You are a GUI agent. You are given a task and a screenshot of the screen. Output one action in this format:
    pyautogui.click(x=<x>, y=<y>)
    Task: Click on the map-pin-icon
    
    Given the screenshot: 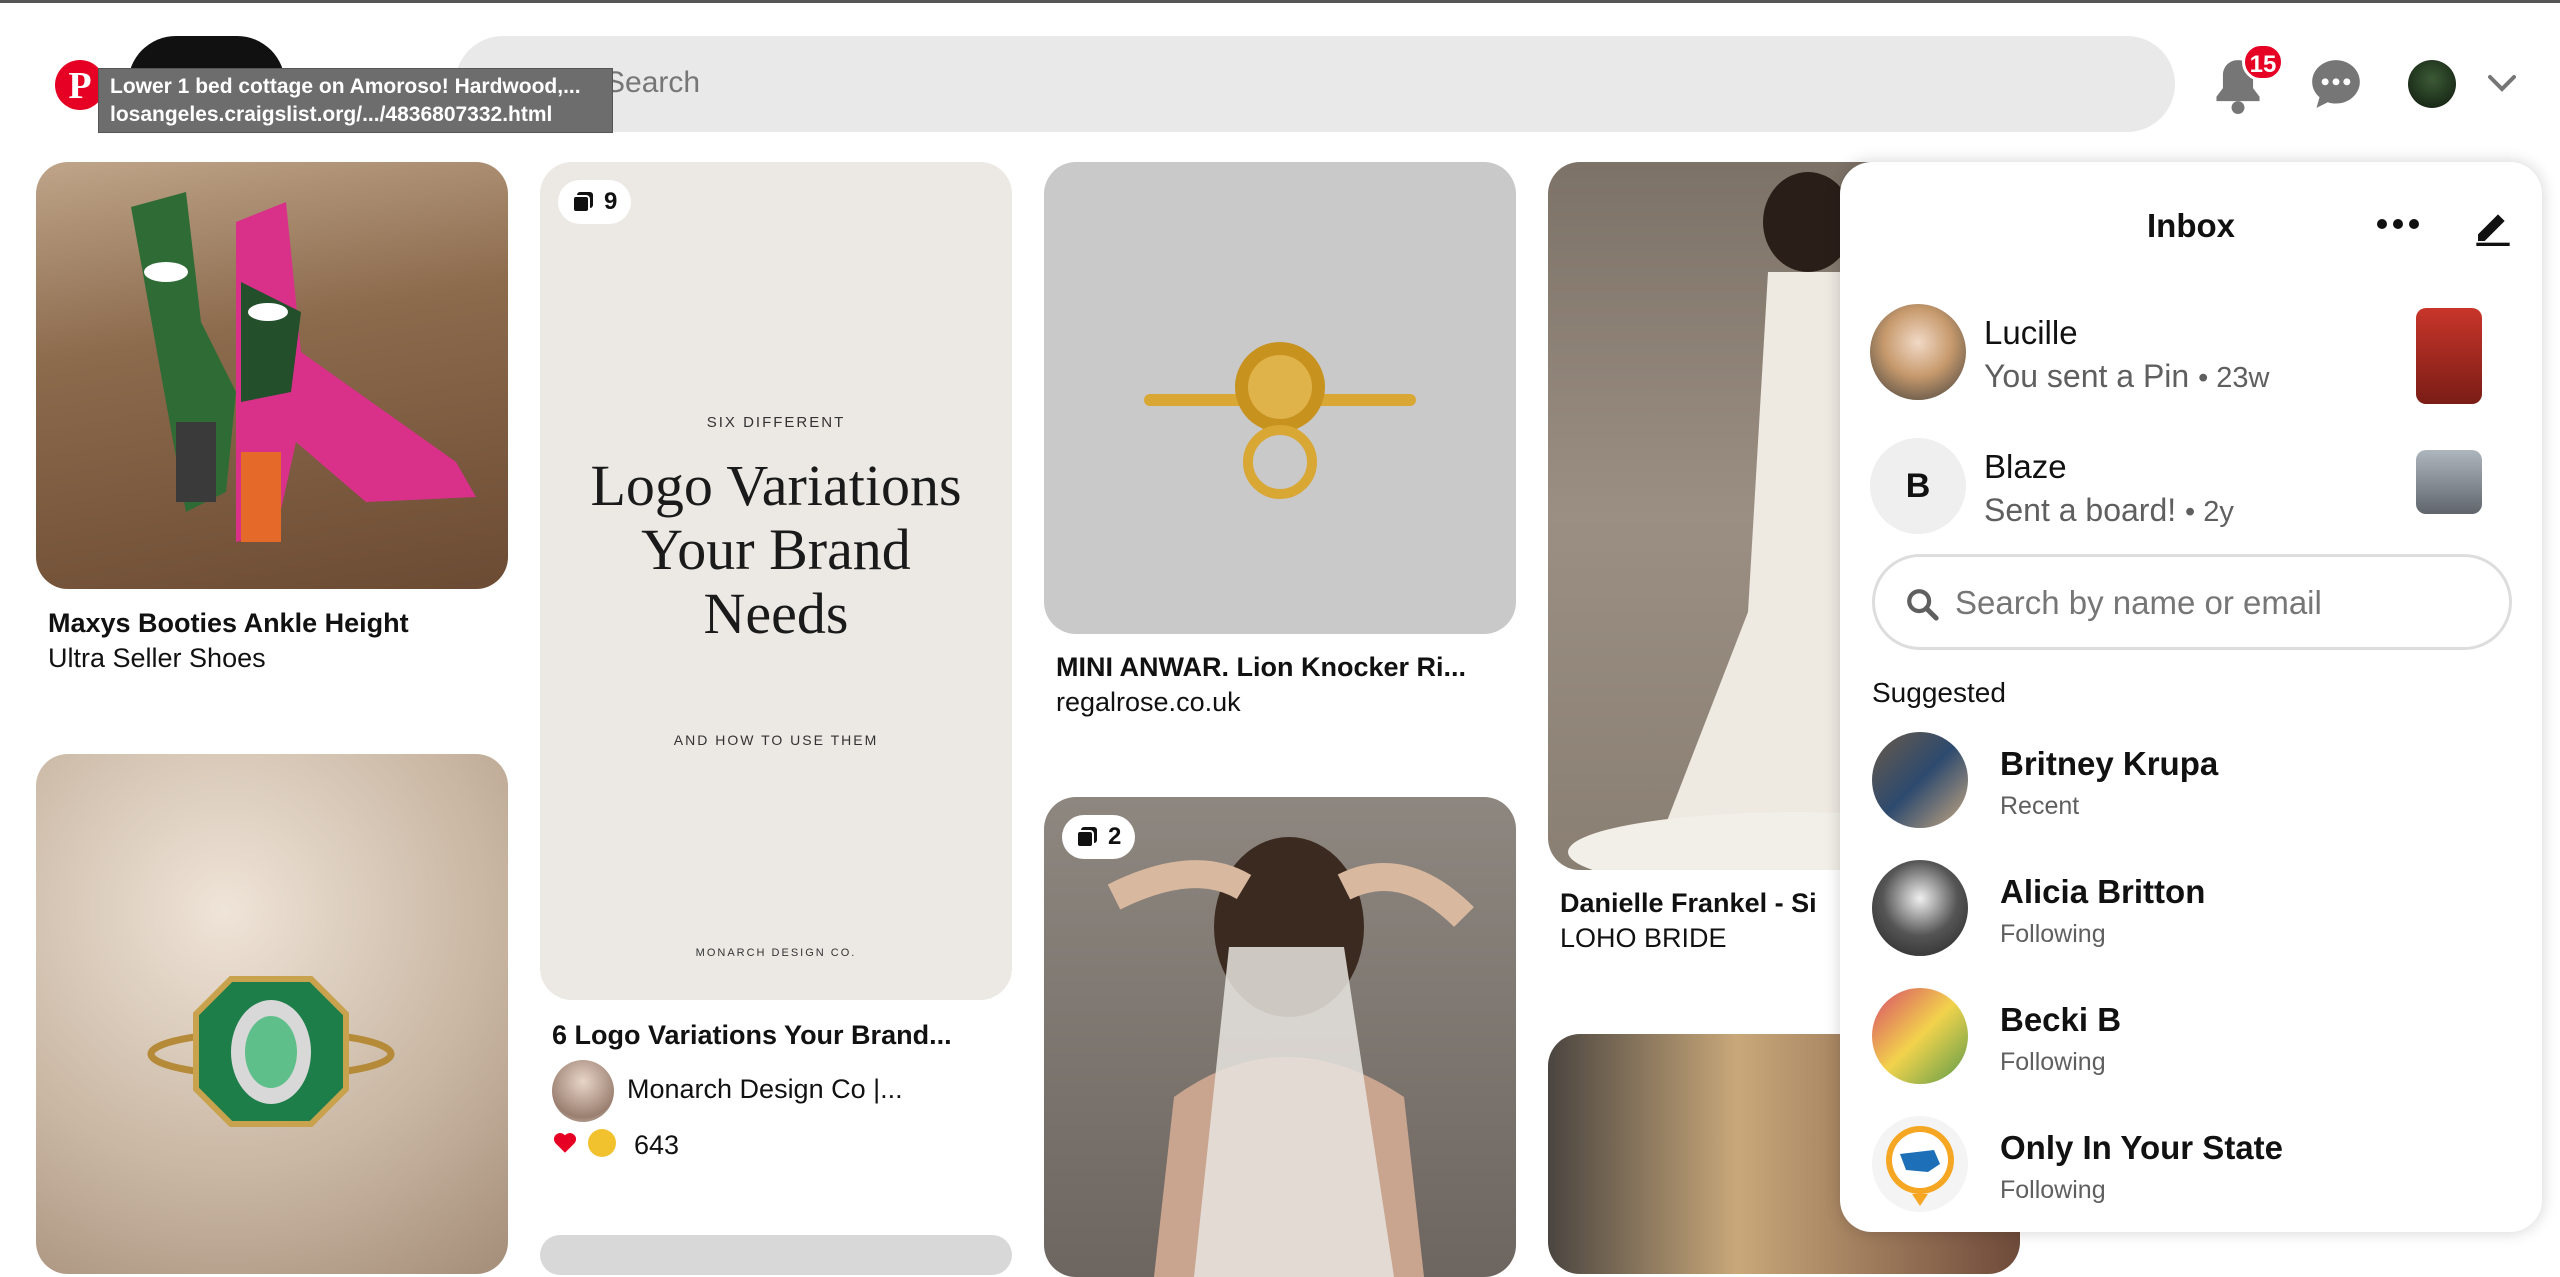 What is the action you would take?
    pyautogui.click(x=1920, y=1166)
    